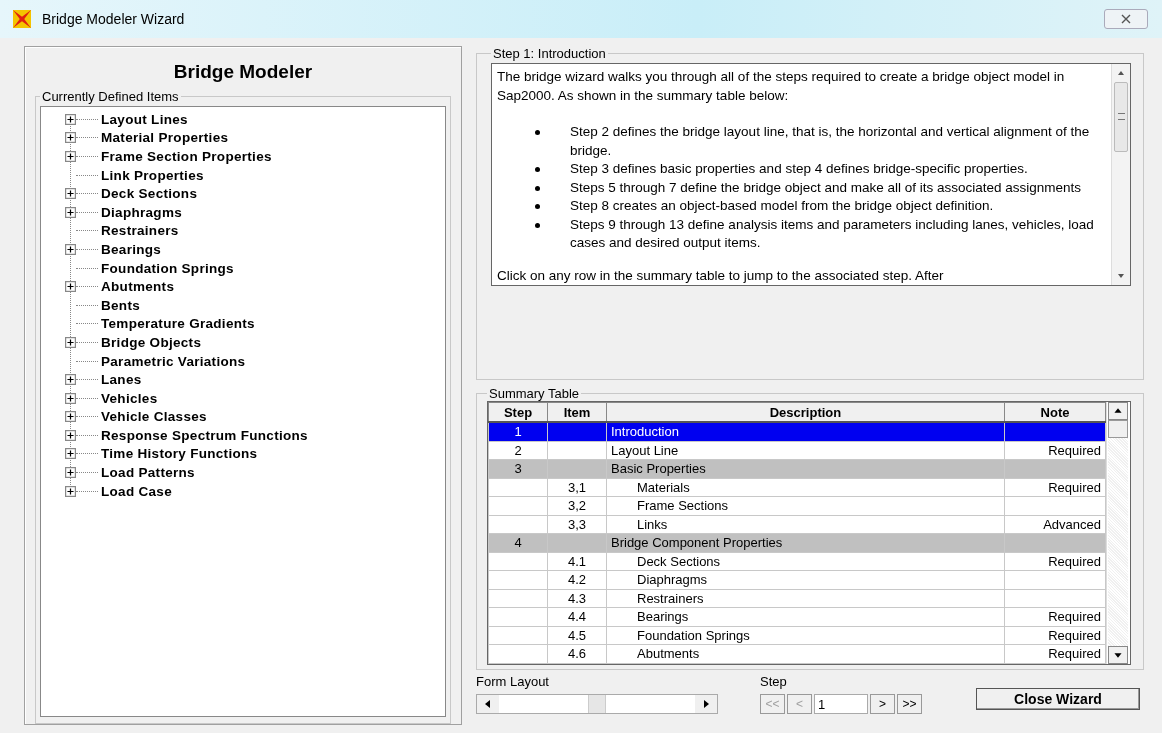  What do you see at coordinates (144, 119) in the screenshot?
I see `tree-item: Layout Lines` at bounding box center [144, 119].